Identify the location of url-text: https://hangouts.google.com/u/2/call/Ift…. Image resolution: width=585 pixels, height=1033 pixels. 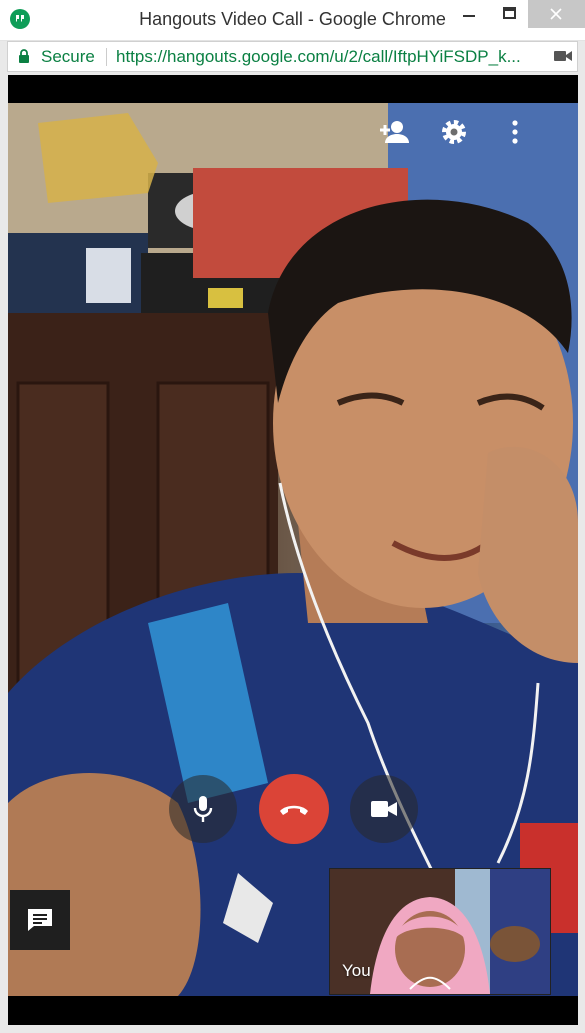
(328, 57).